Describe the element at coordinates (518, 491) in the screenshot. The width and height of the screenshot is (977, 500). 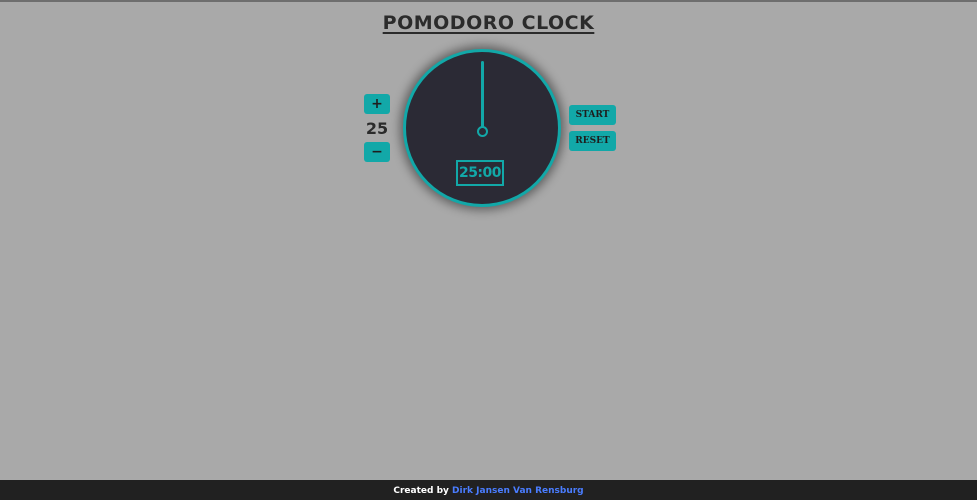
I see `author-link: Dirk Jansen Van Rensburg` at that location.